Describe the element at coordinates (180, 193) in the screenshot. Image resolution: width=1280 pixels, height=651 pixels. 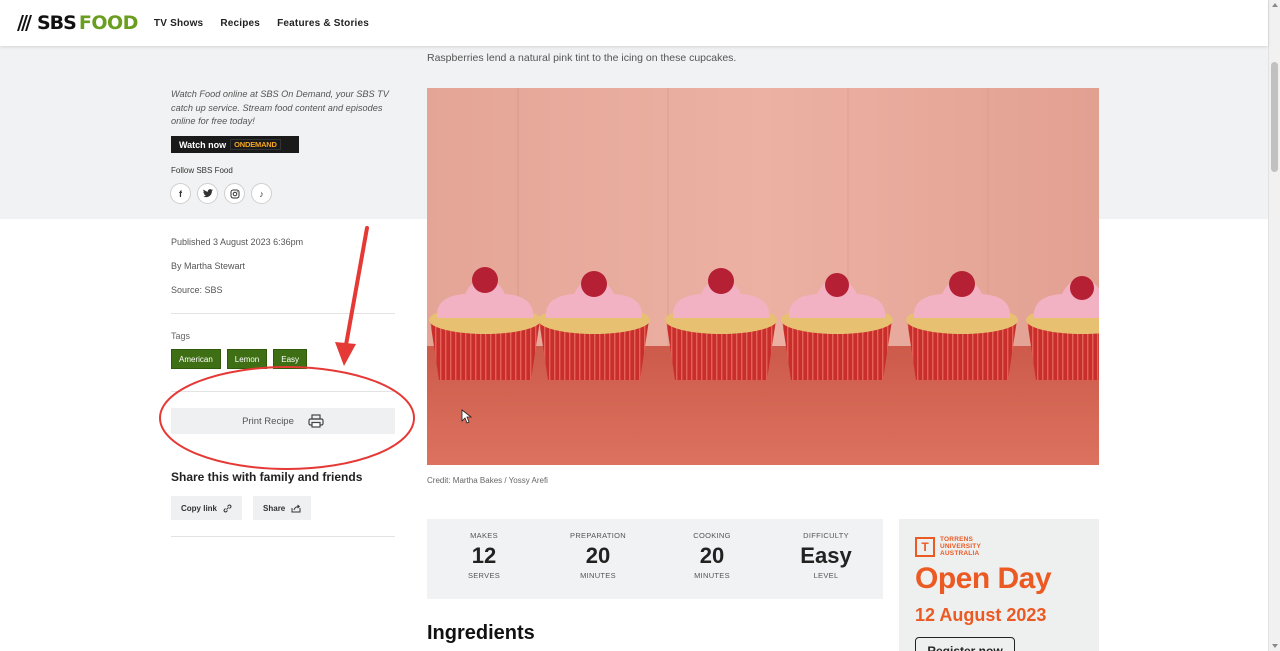
I see `facebook-icon: f` at that location.